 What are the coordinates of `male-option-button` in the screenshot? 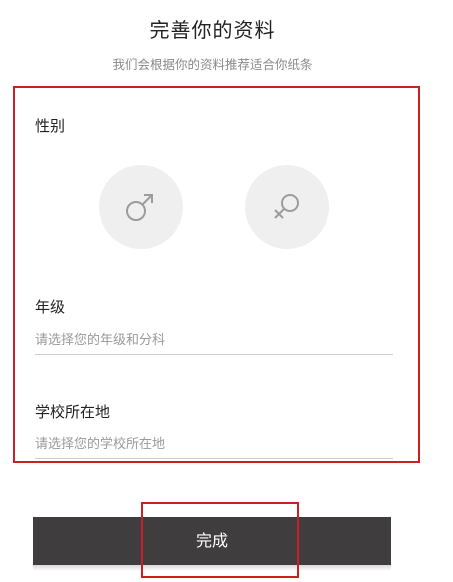 It's located at (141, 207).